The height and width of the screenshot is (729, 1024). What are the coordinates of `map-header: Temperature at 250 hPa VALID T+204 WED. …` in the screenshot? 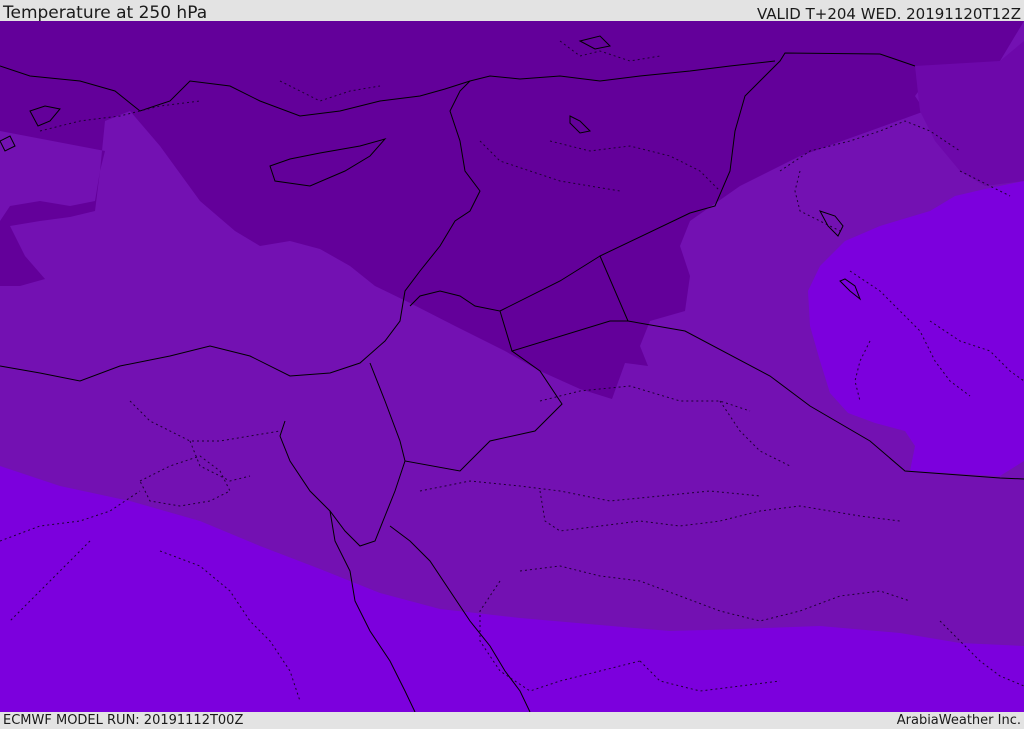 It's located at (512, 11).